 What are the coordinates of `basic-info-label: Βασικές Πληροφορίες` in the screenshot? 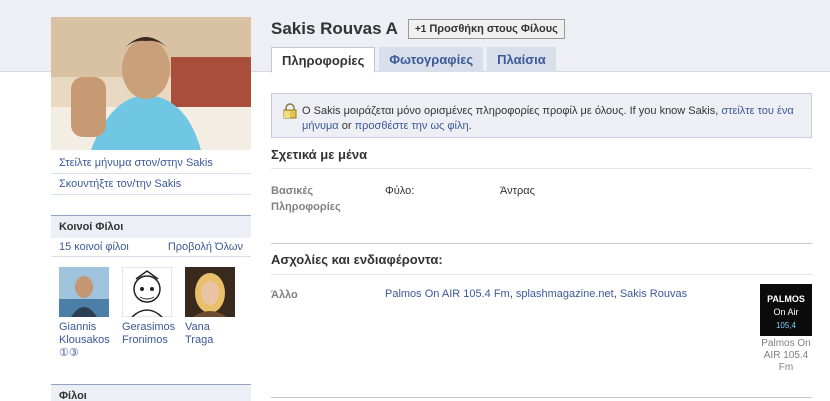 It's located at (306, 199).